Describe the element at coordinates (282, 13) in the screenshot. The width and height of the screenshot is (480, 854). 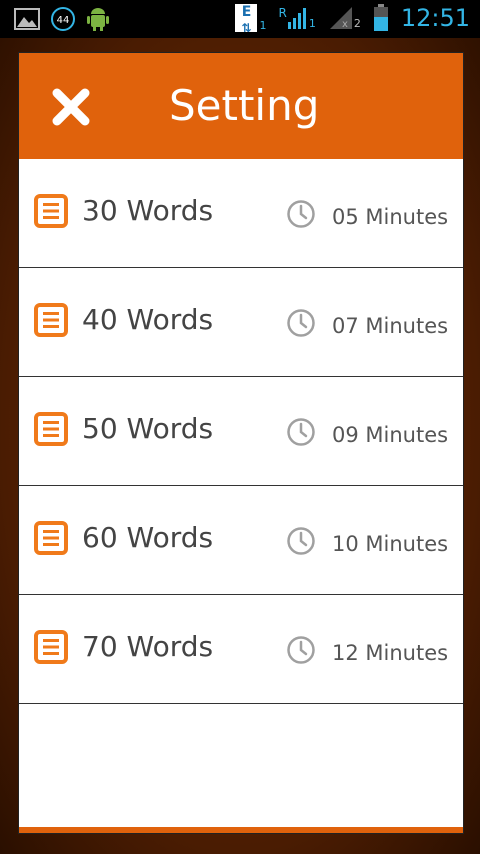
I see `roaming-label: R` at that location.